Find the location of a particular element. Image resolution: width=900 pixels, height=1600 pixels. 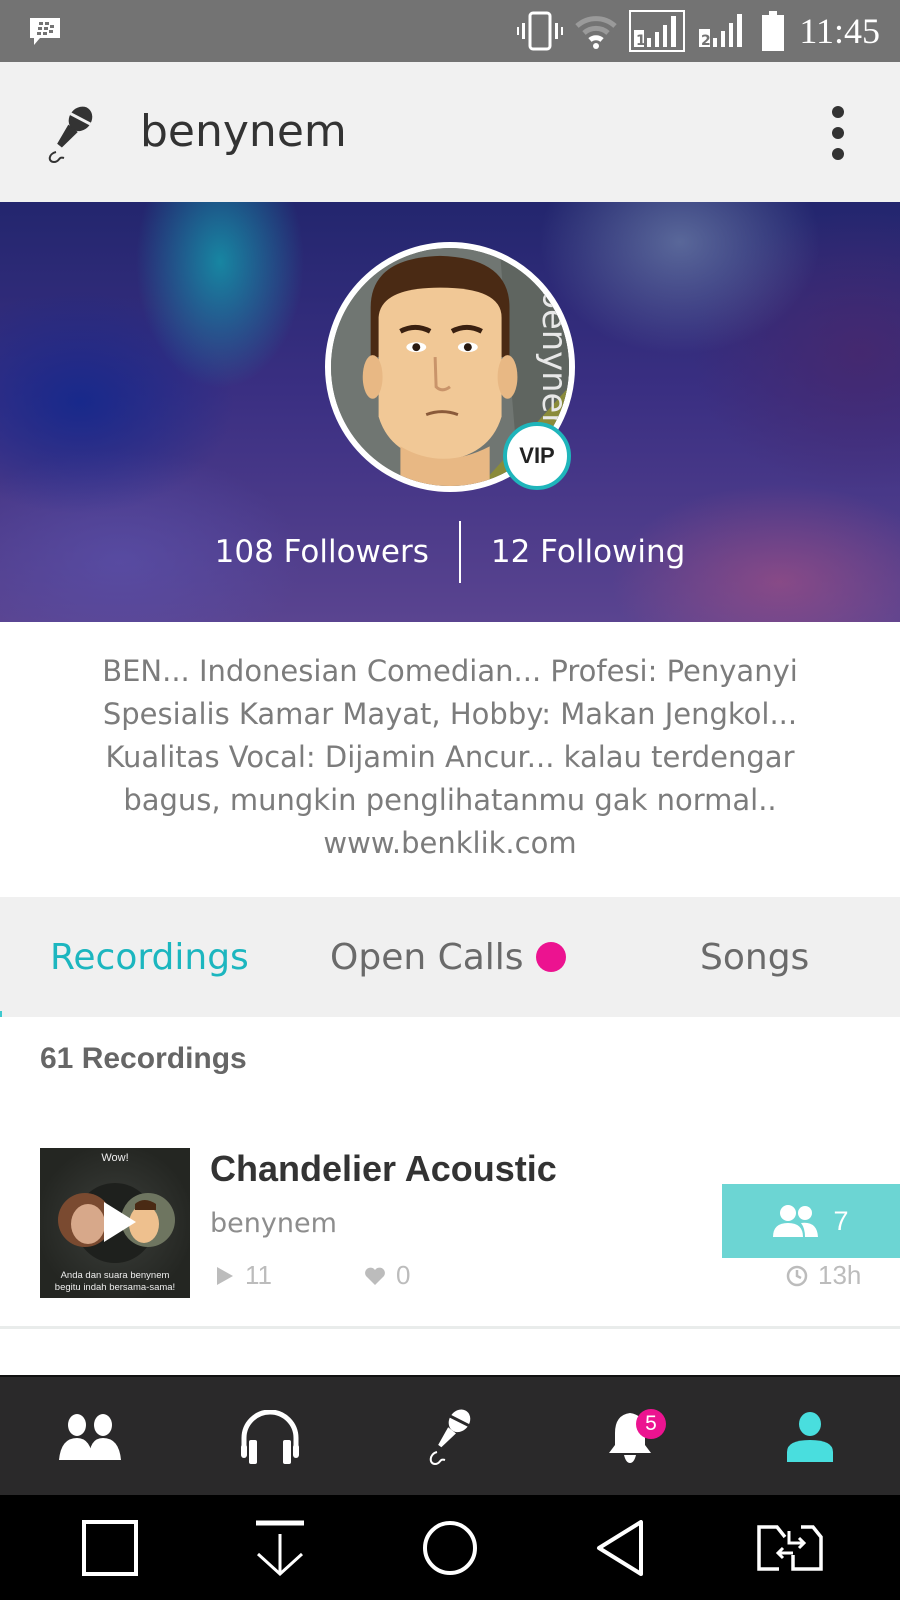

nav-sing is located at coordinates (450, 1437).